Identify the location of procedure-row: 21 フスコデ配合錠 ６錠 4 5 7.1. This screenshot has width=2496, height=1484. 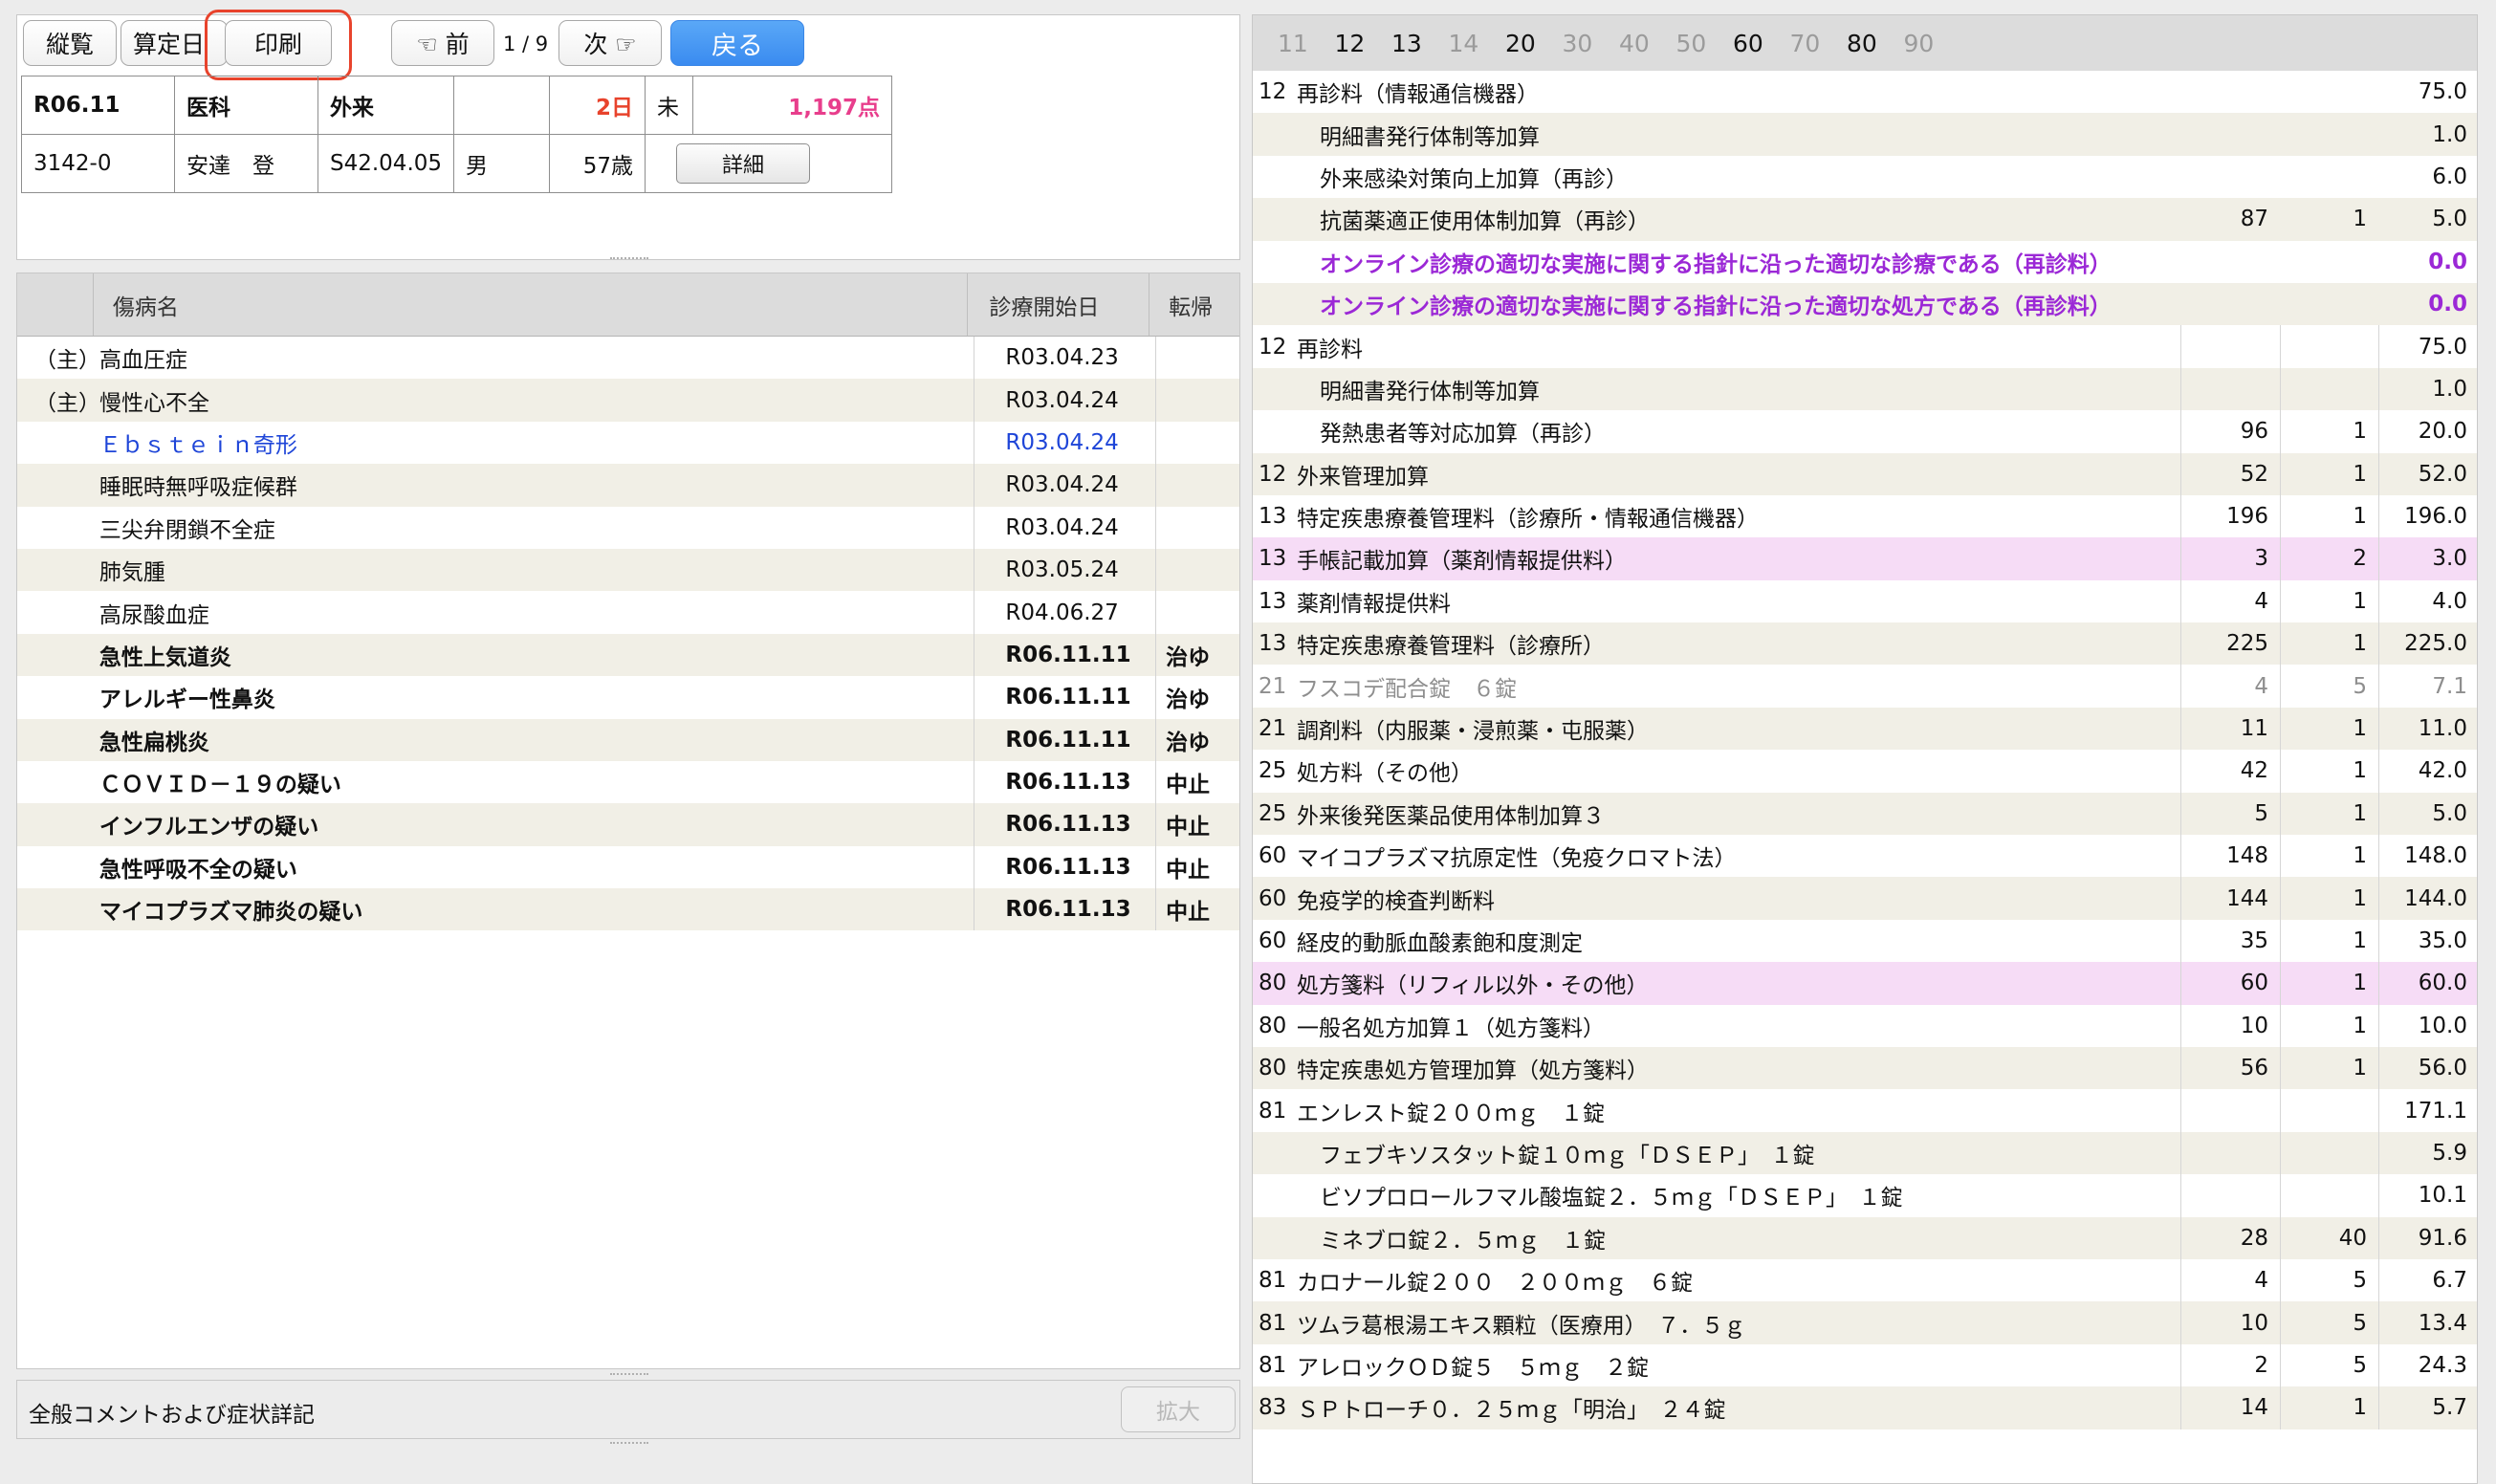
(1865, 686).